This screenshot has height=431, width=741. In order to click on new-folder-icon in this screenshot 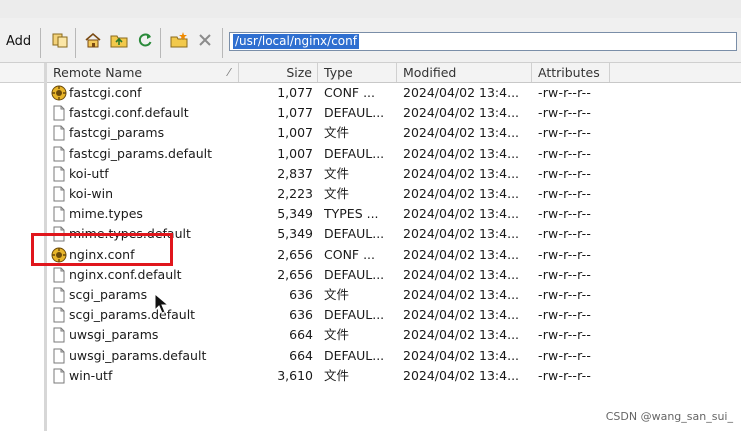, I will do `click(179, 40)`.